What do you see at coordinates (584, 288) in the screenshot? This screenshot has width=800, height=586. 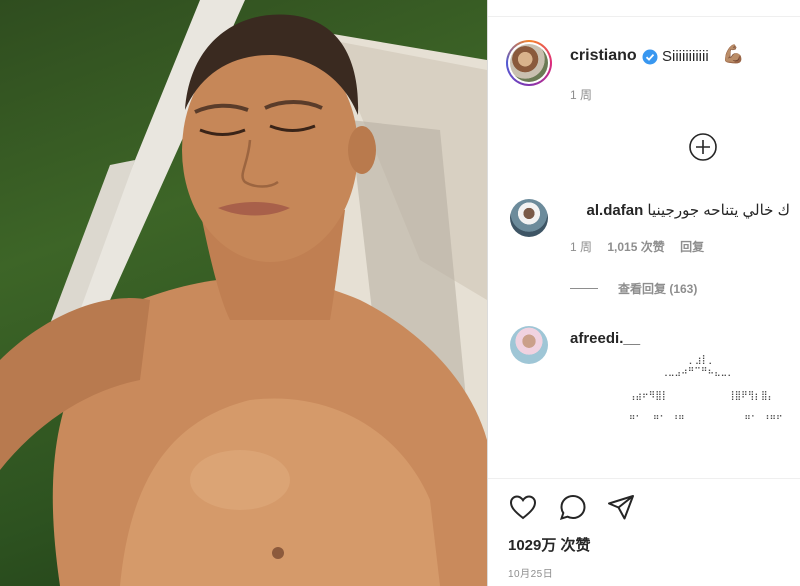 I see `replies-divider` at bounding box center [584, 288].